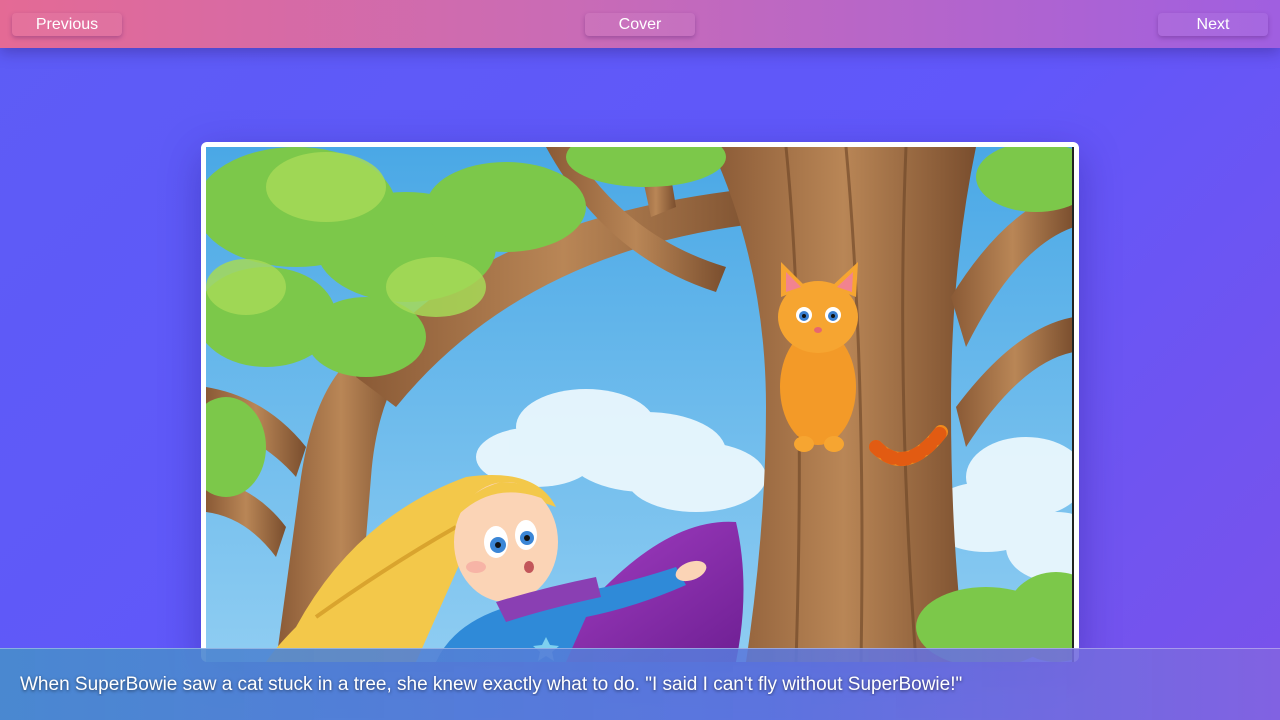  Describe the element at coordinates (67, 24) in the screenshot. I see `previous-button: Previous` at that location.